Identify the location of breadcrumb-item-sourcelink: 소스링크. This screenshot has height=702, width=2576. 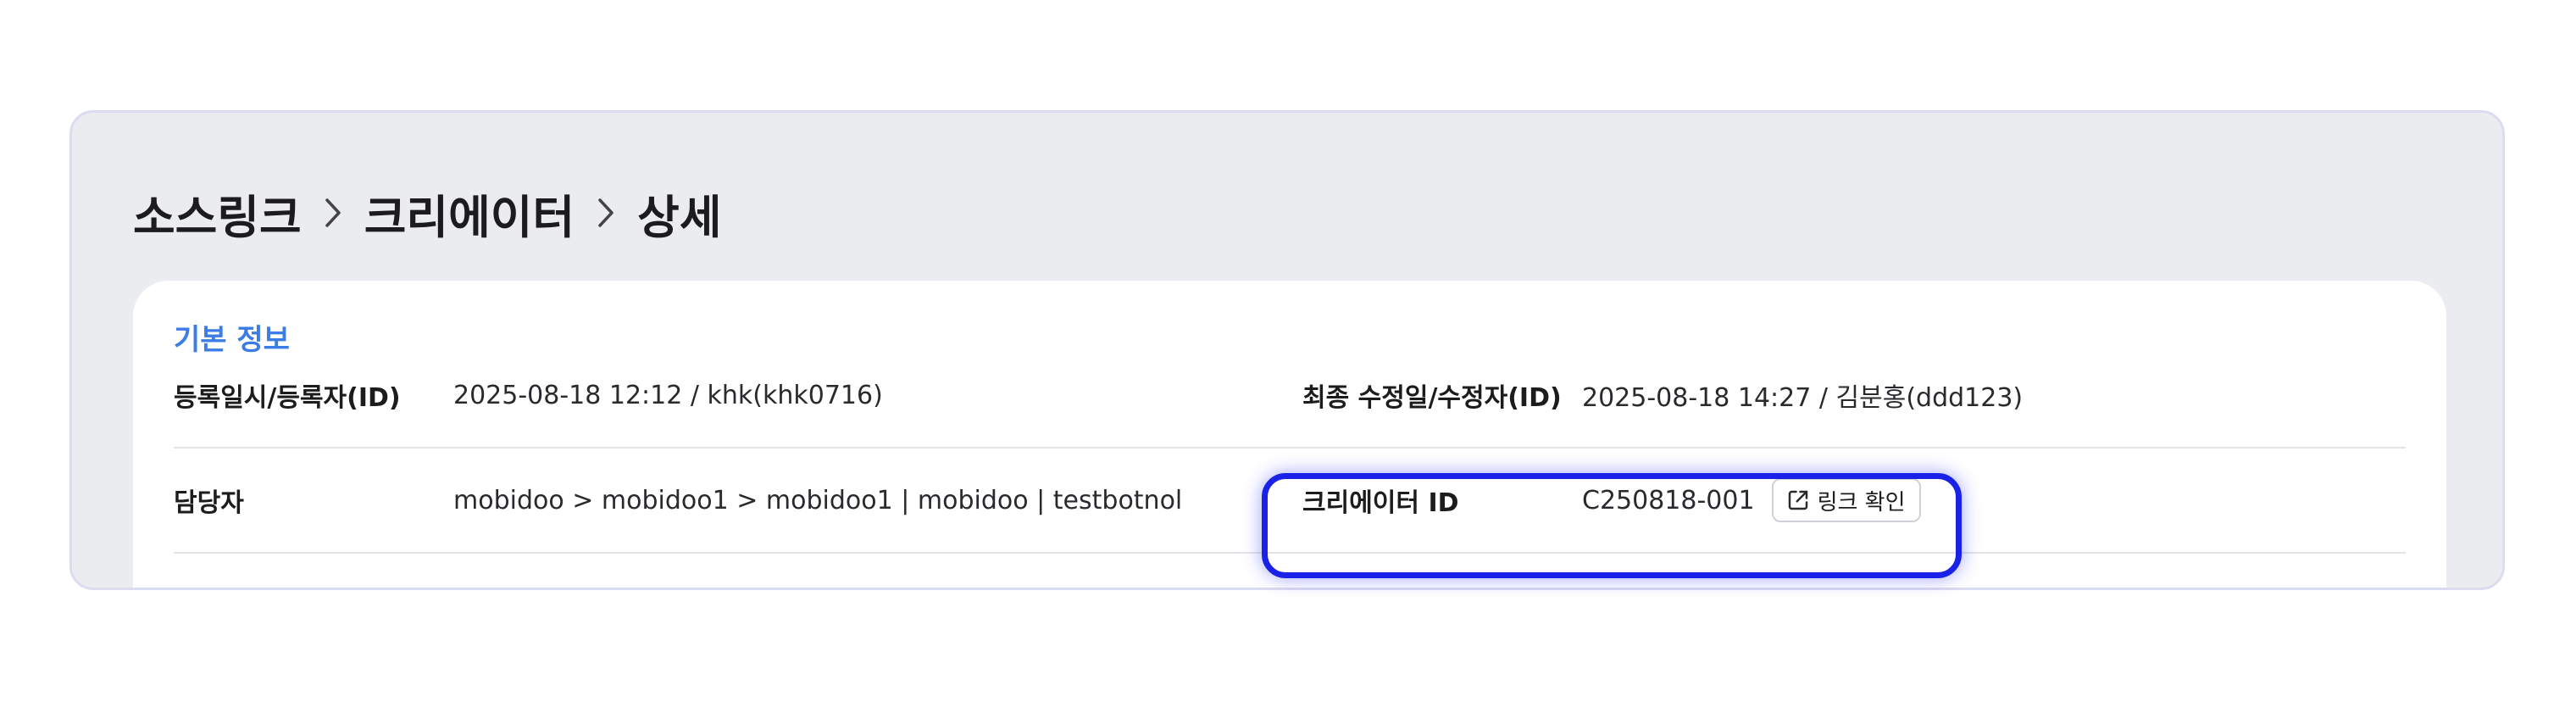
(218, 213).